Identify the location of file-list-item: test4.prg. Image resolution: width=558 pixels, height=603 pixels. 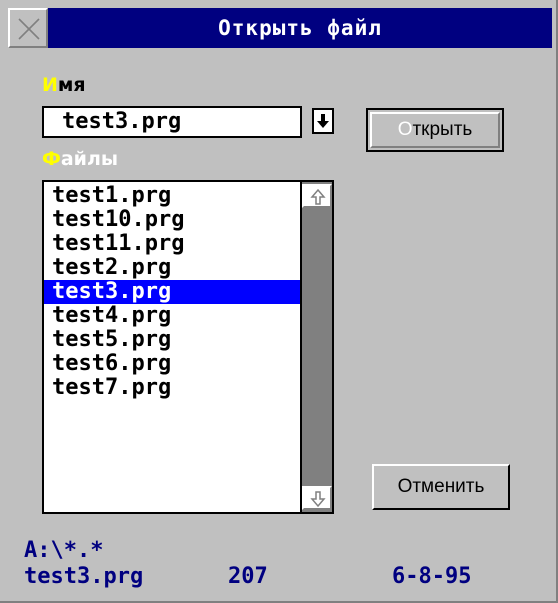
(172, 316).